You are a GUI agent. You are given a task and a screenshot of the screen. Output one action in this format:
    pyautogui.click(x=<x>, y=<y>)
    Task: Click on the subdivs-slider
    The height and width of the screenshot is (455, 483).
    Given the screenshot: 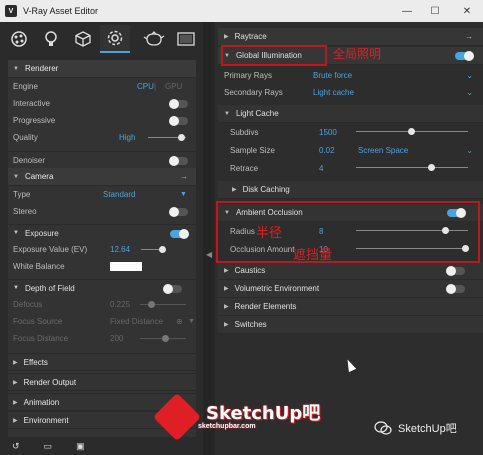 What is the action you would take?
    pyautogui.click(x=412, y=131)
    